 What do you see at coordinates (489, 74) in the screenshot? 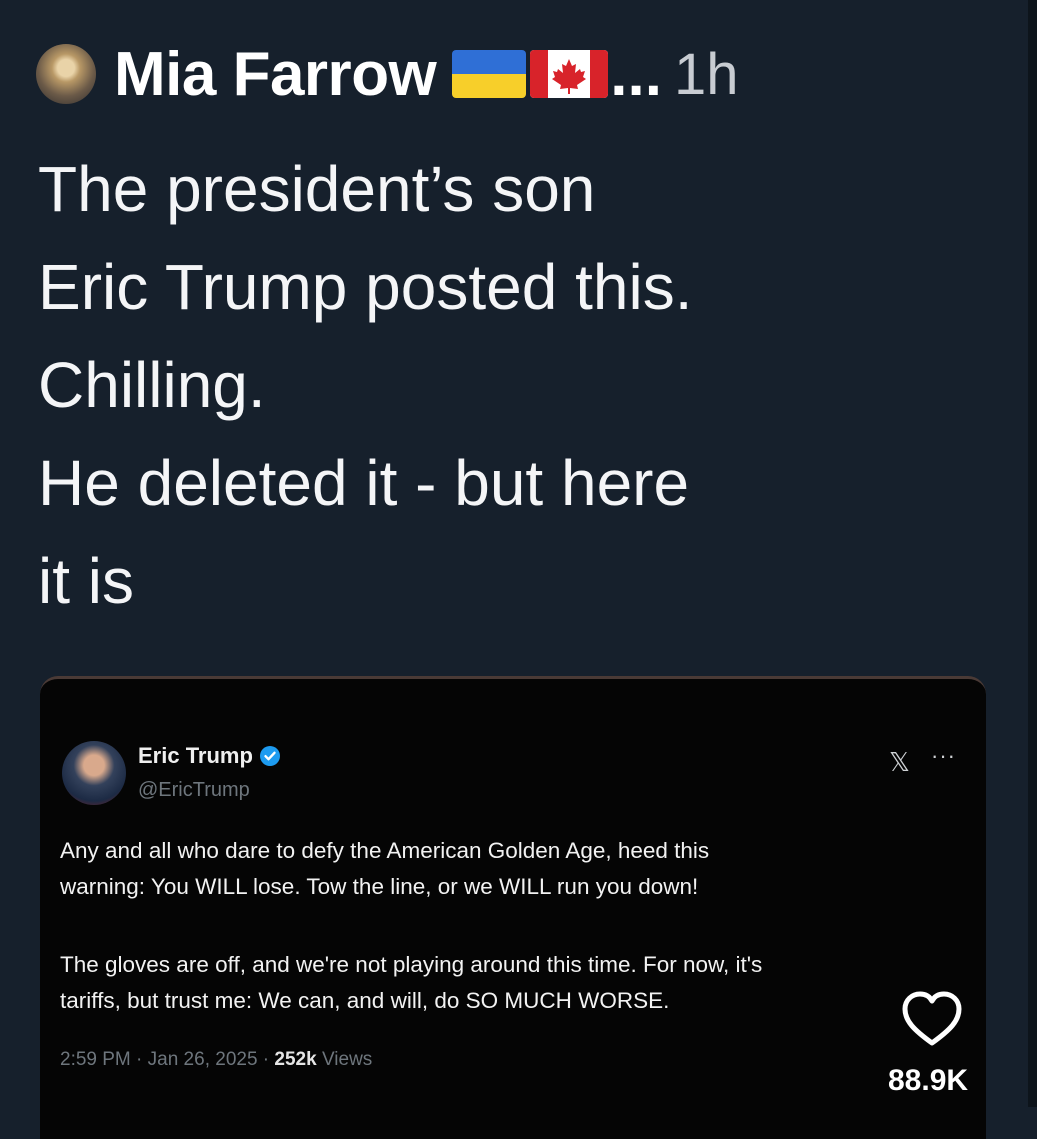
I see `ukraine-flag-icon` at bounding box center [489, 74].